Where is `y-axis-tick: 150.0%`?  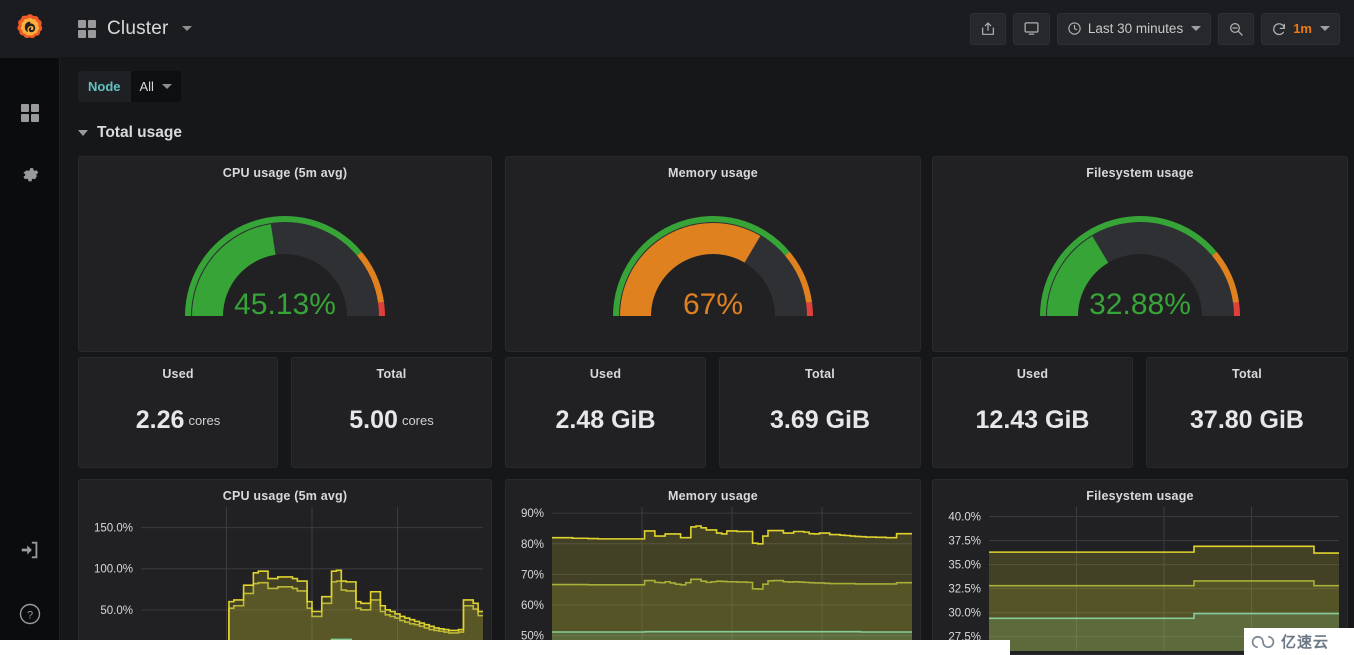
y-axis-tick: 150.0% is located at coordinates (113, 529).